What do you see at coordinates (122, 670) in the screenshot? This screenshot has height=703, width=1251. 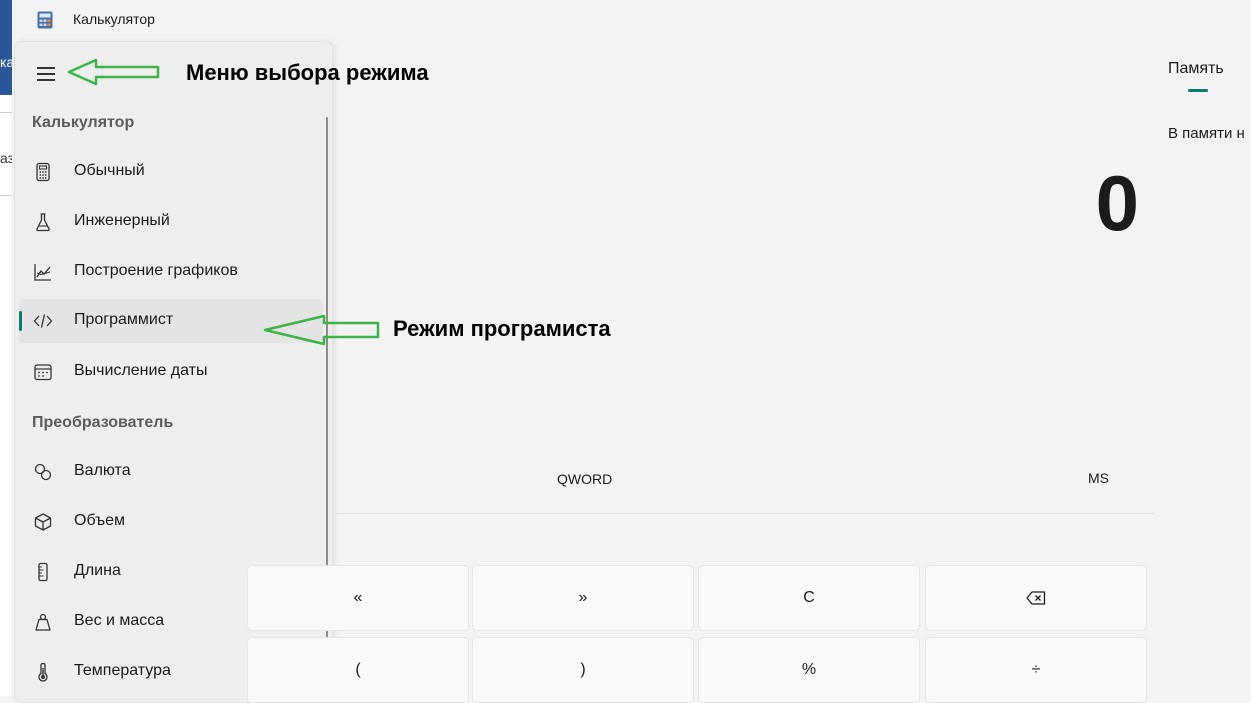 I see `nav-item-label: Температура` at bounding box center [122, 670].